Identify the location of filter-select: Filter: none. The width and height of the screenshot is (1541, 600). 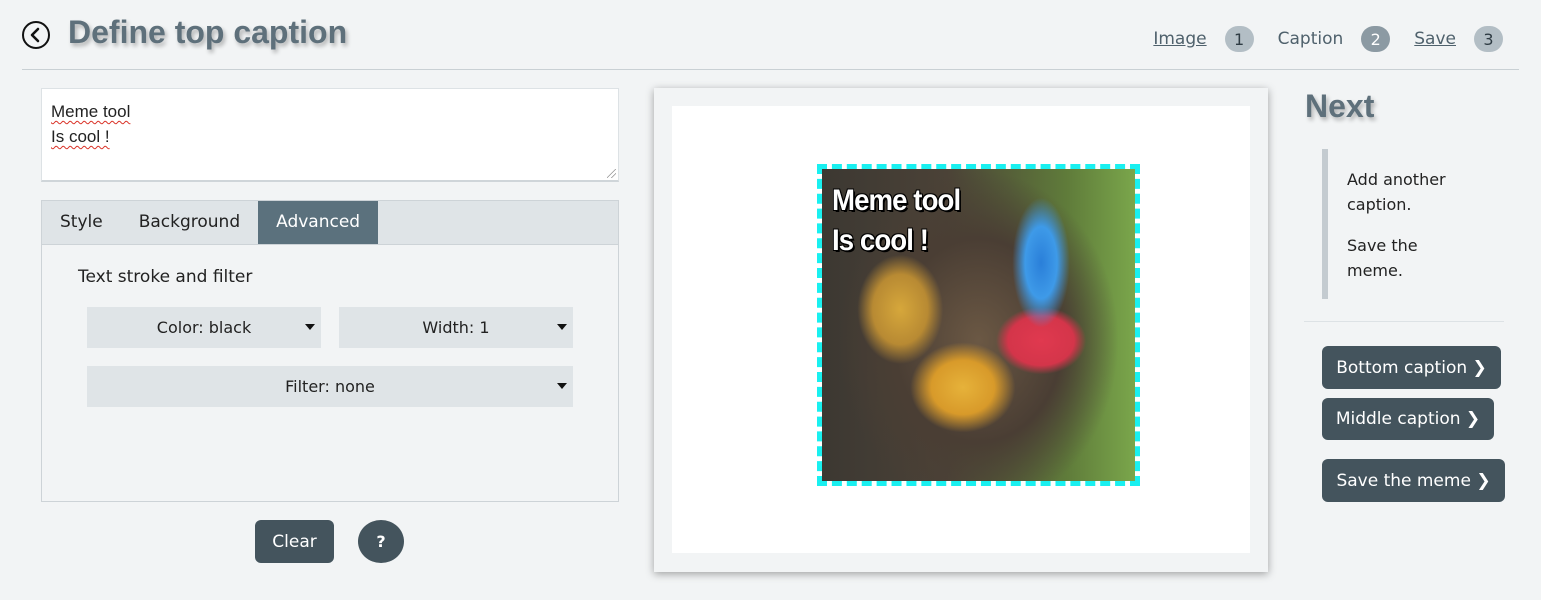
(330, 386).